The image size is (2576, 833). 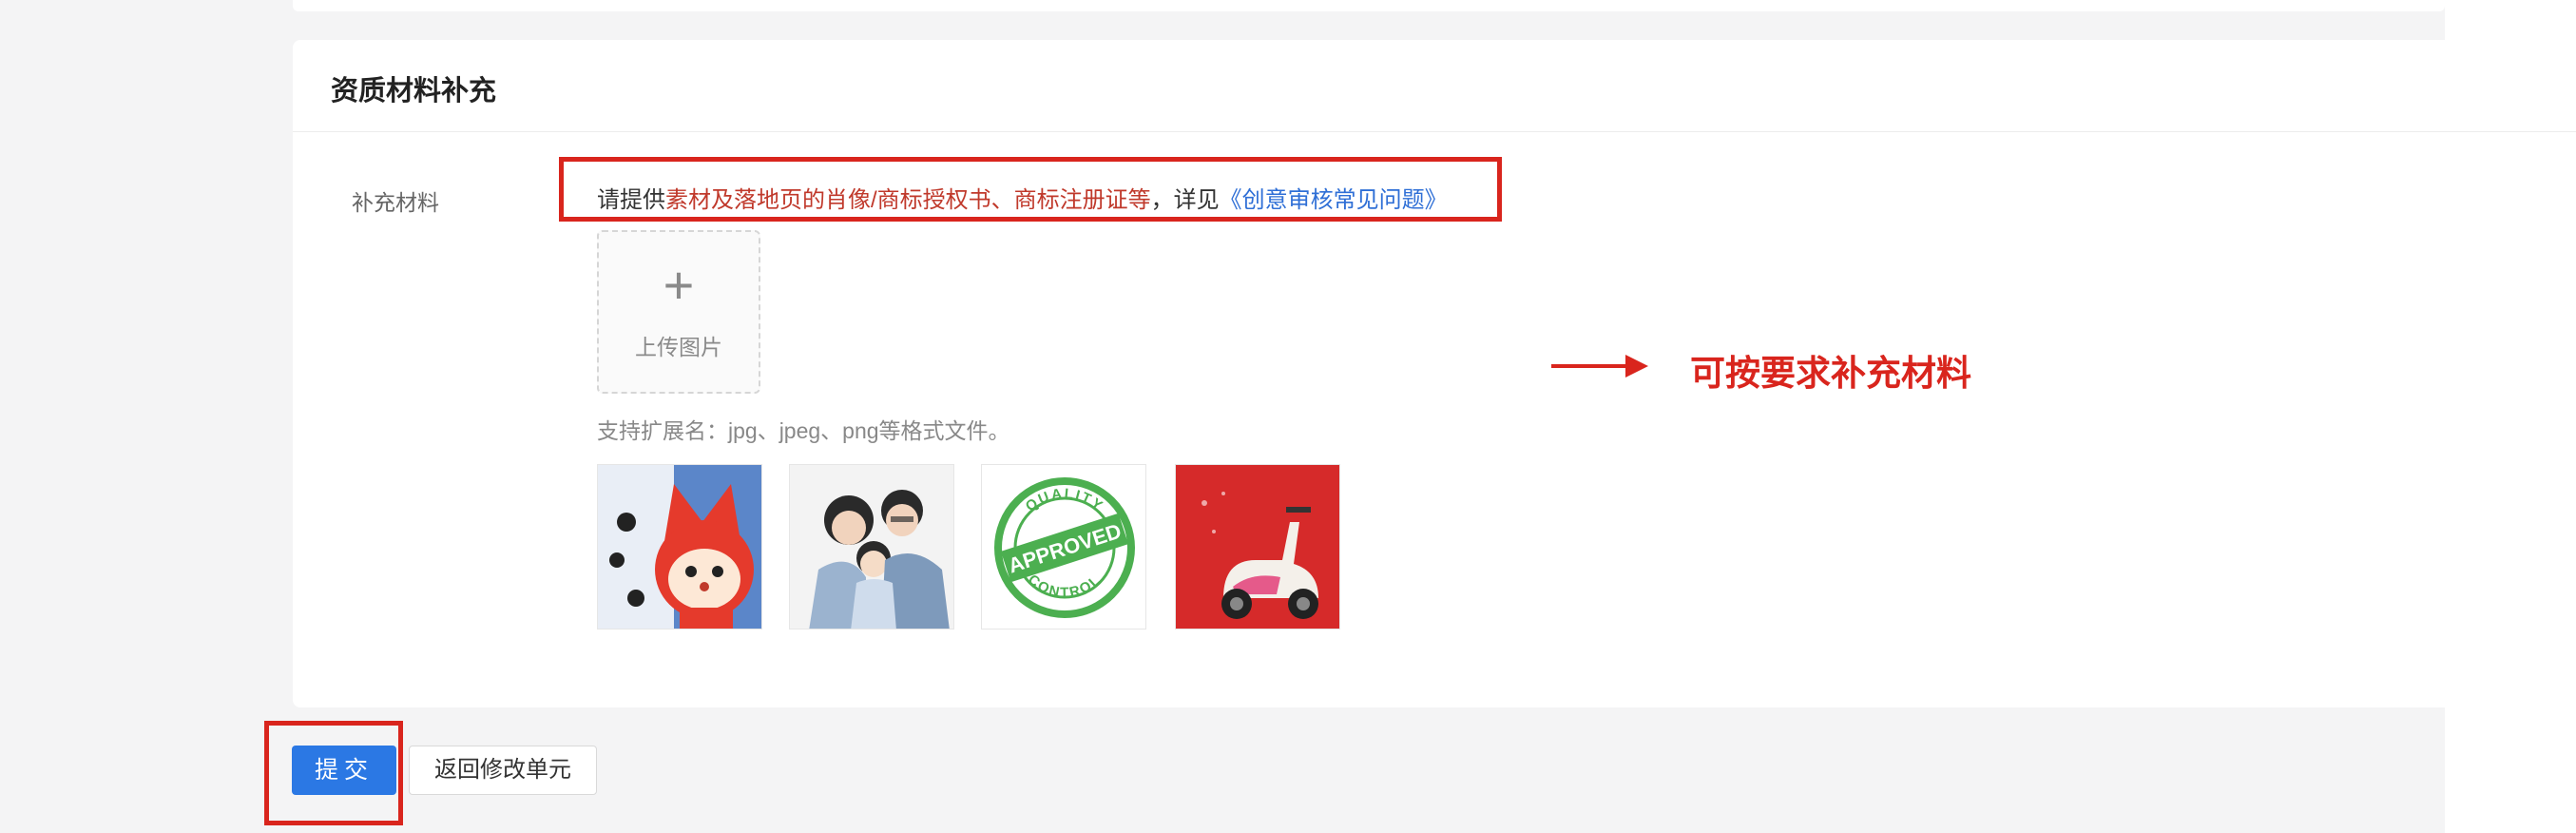 I want to click on section-title: 资质材料补充, so click(x=414, y=91).